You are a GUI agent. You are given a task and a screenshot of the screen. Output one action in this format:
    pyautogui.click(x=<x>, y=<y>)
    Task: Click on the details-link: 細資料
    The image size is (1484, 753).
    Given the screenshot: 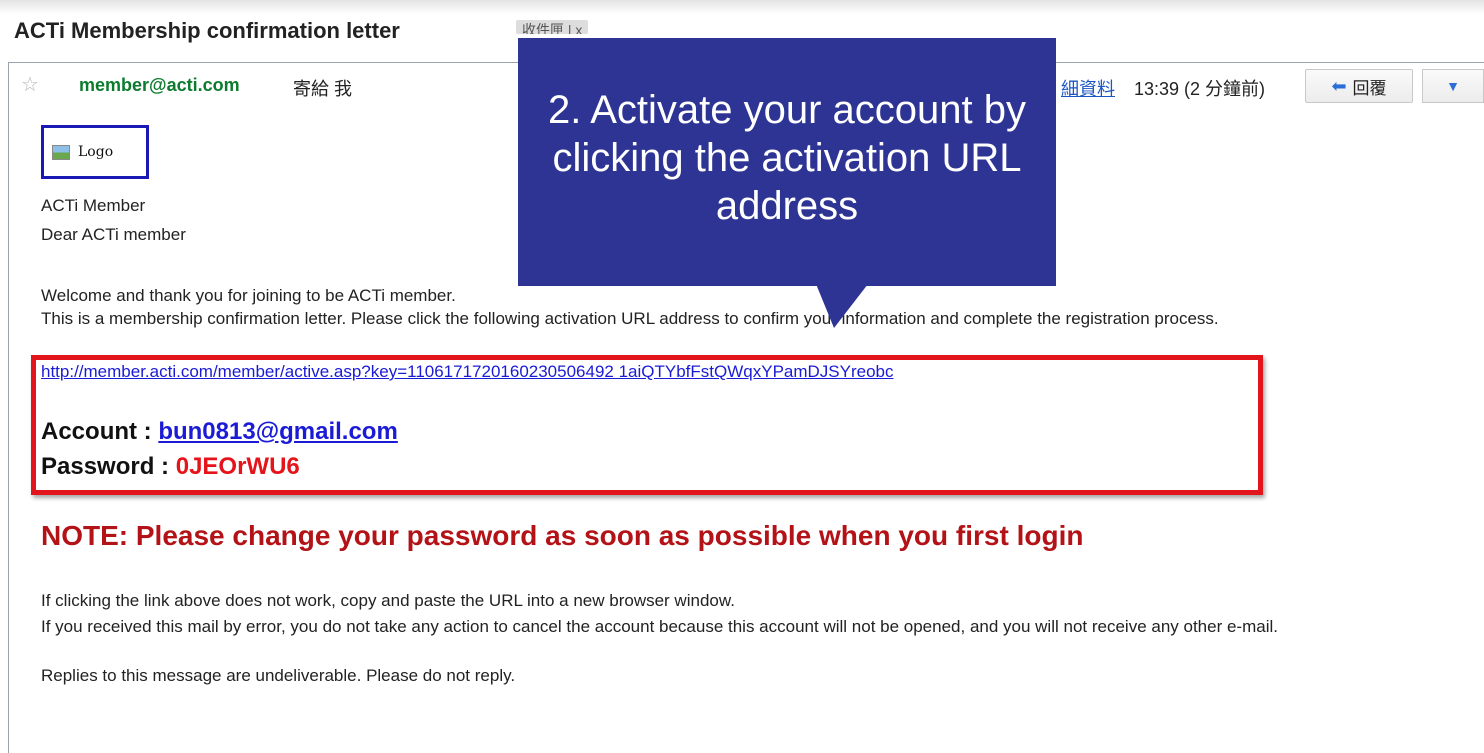 What is the action you would take?
    pyautogui.click(x=1088, y=88)
    